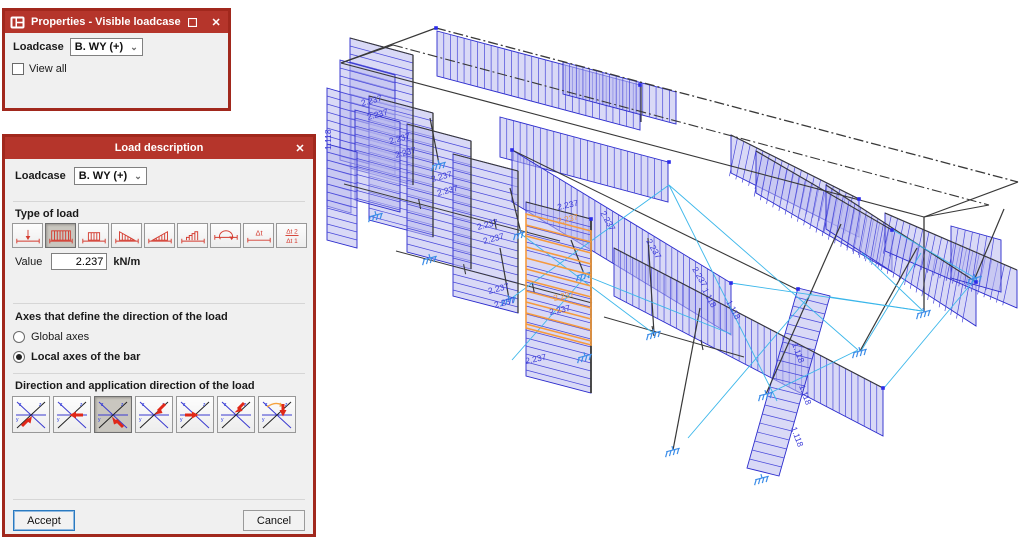 This screenshot has width=1024, height=547. What do you see at coordinates (292, 241) in the screenshot?
I see `svg-text: Δt 1` at bounding box center [292, 241].